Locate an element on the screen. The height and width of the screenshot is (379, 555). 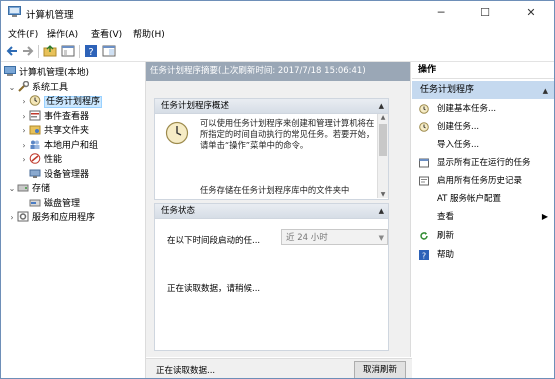
action-label: 刷新 is located at coordinates (446, 236).